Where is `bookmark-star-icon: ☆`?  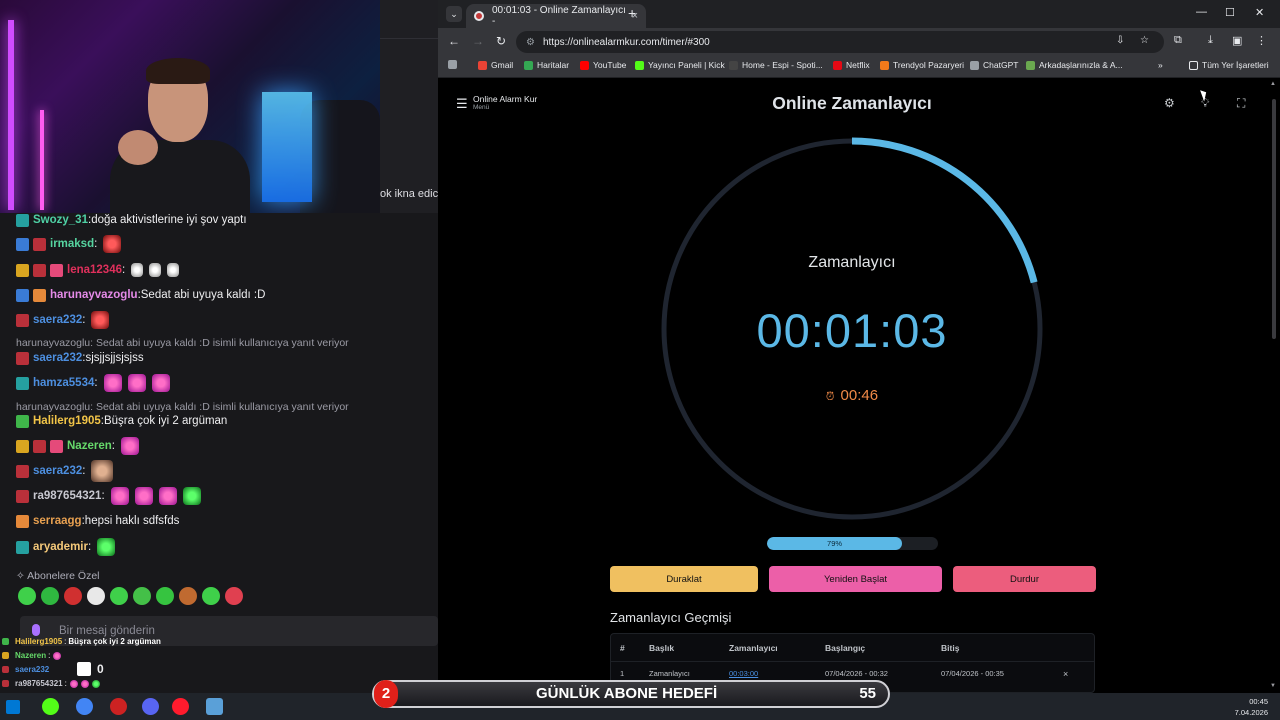
bookmark-star-icon: ☆ is located at coordinates (1144, 40).